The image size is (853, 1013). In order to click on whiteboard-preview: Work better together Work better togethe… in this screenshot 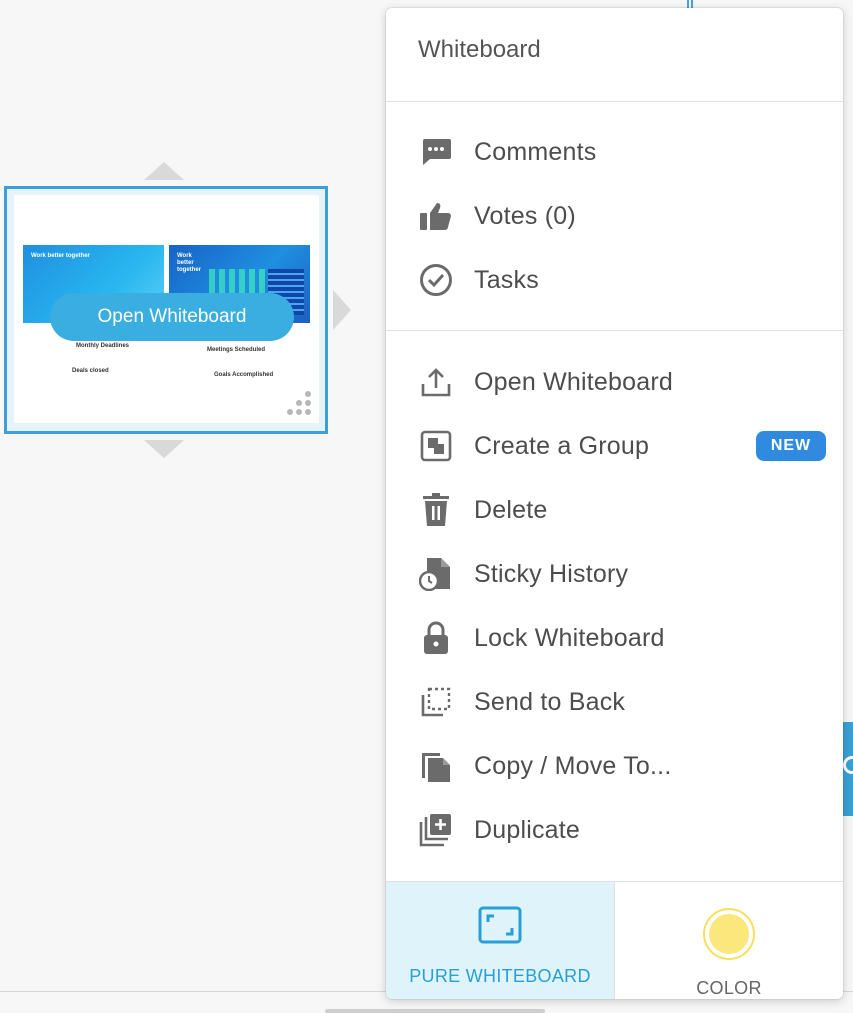, I will do `click(166, 309)`.